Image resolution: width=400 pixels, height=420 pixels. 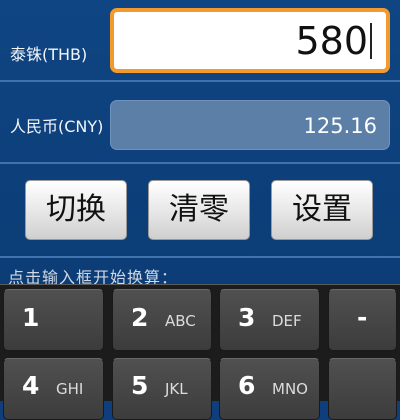 I want to click on key-number: 2, so click(x=140, y=317).